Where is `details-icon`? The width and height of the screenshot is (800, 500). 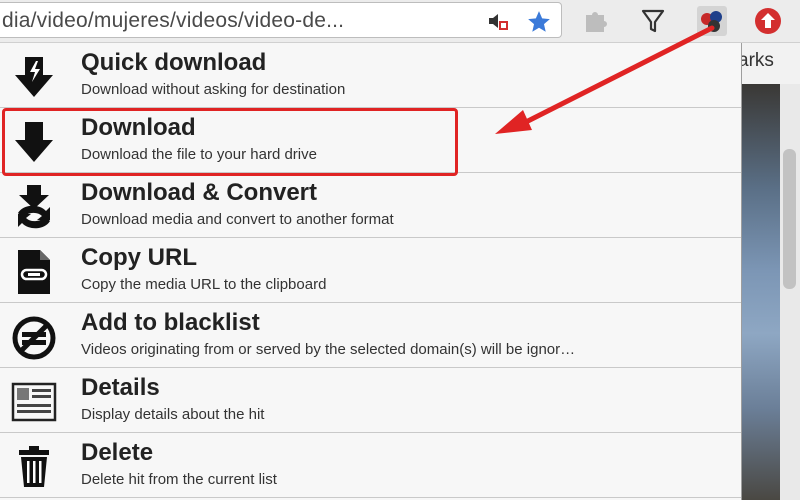 details-icon is located at coordinates (34, 402).